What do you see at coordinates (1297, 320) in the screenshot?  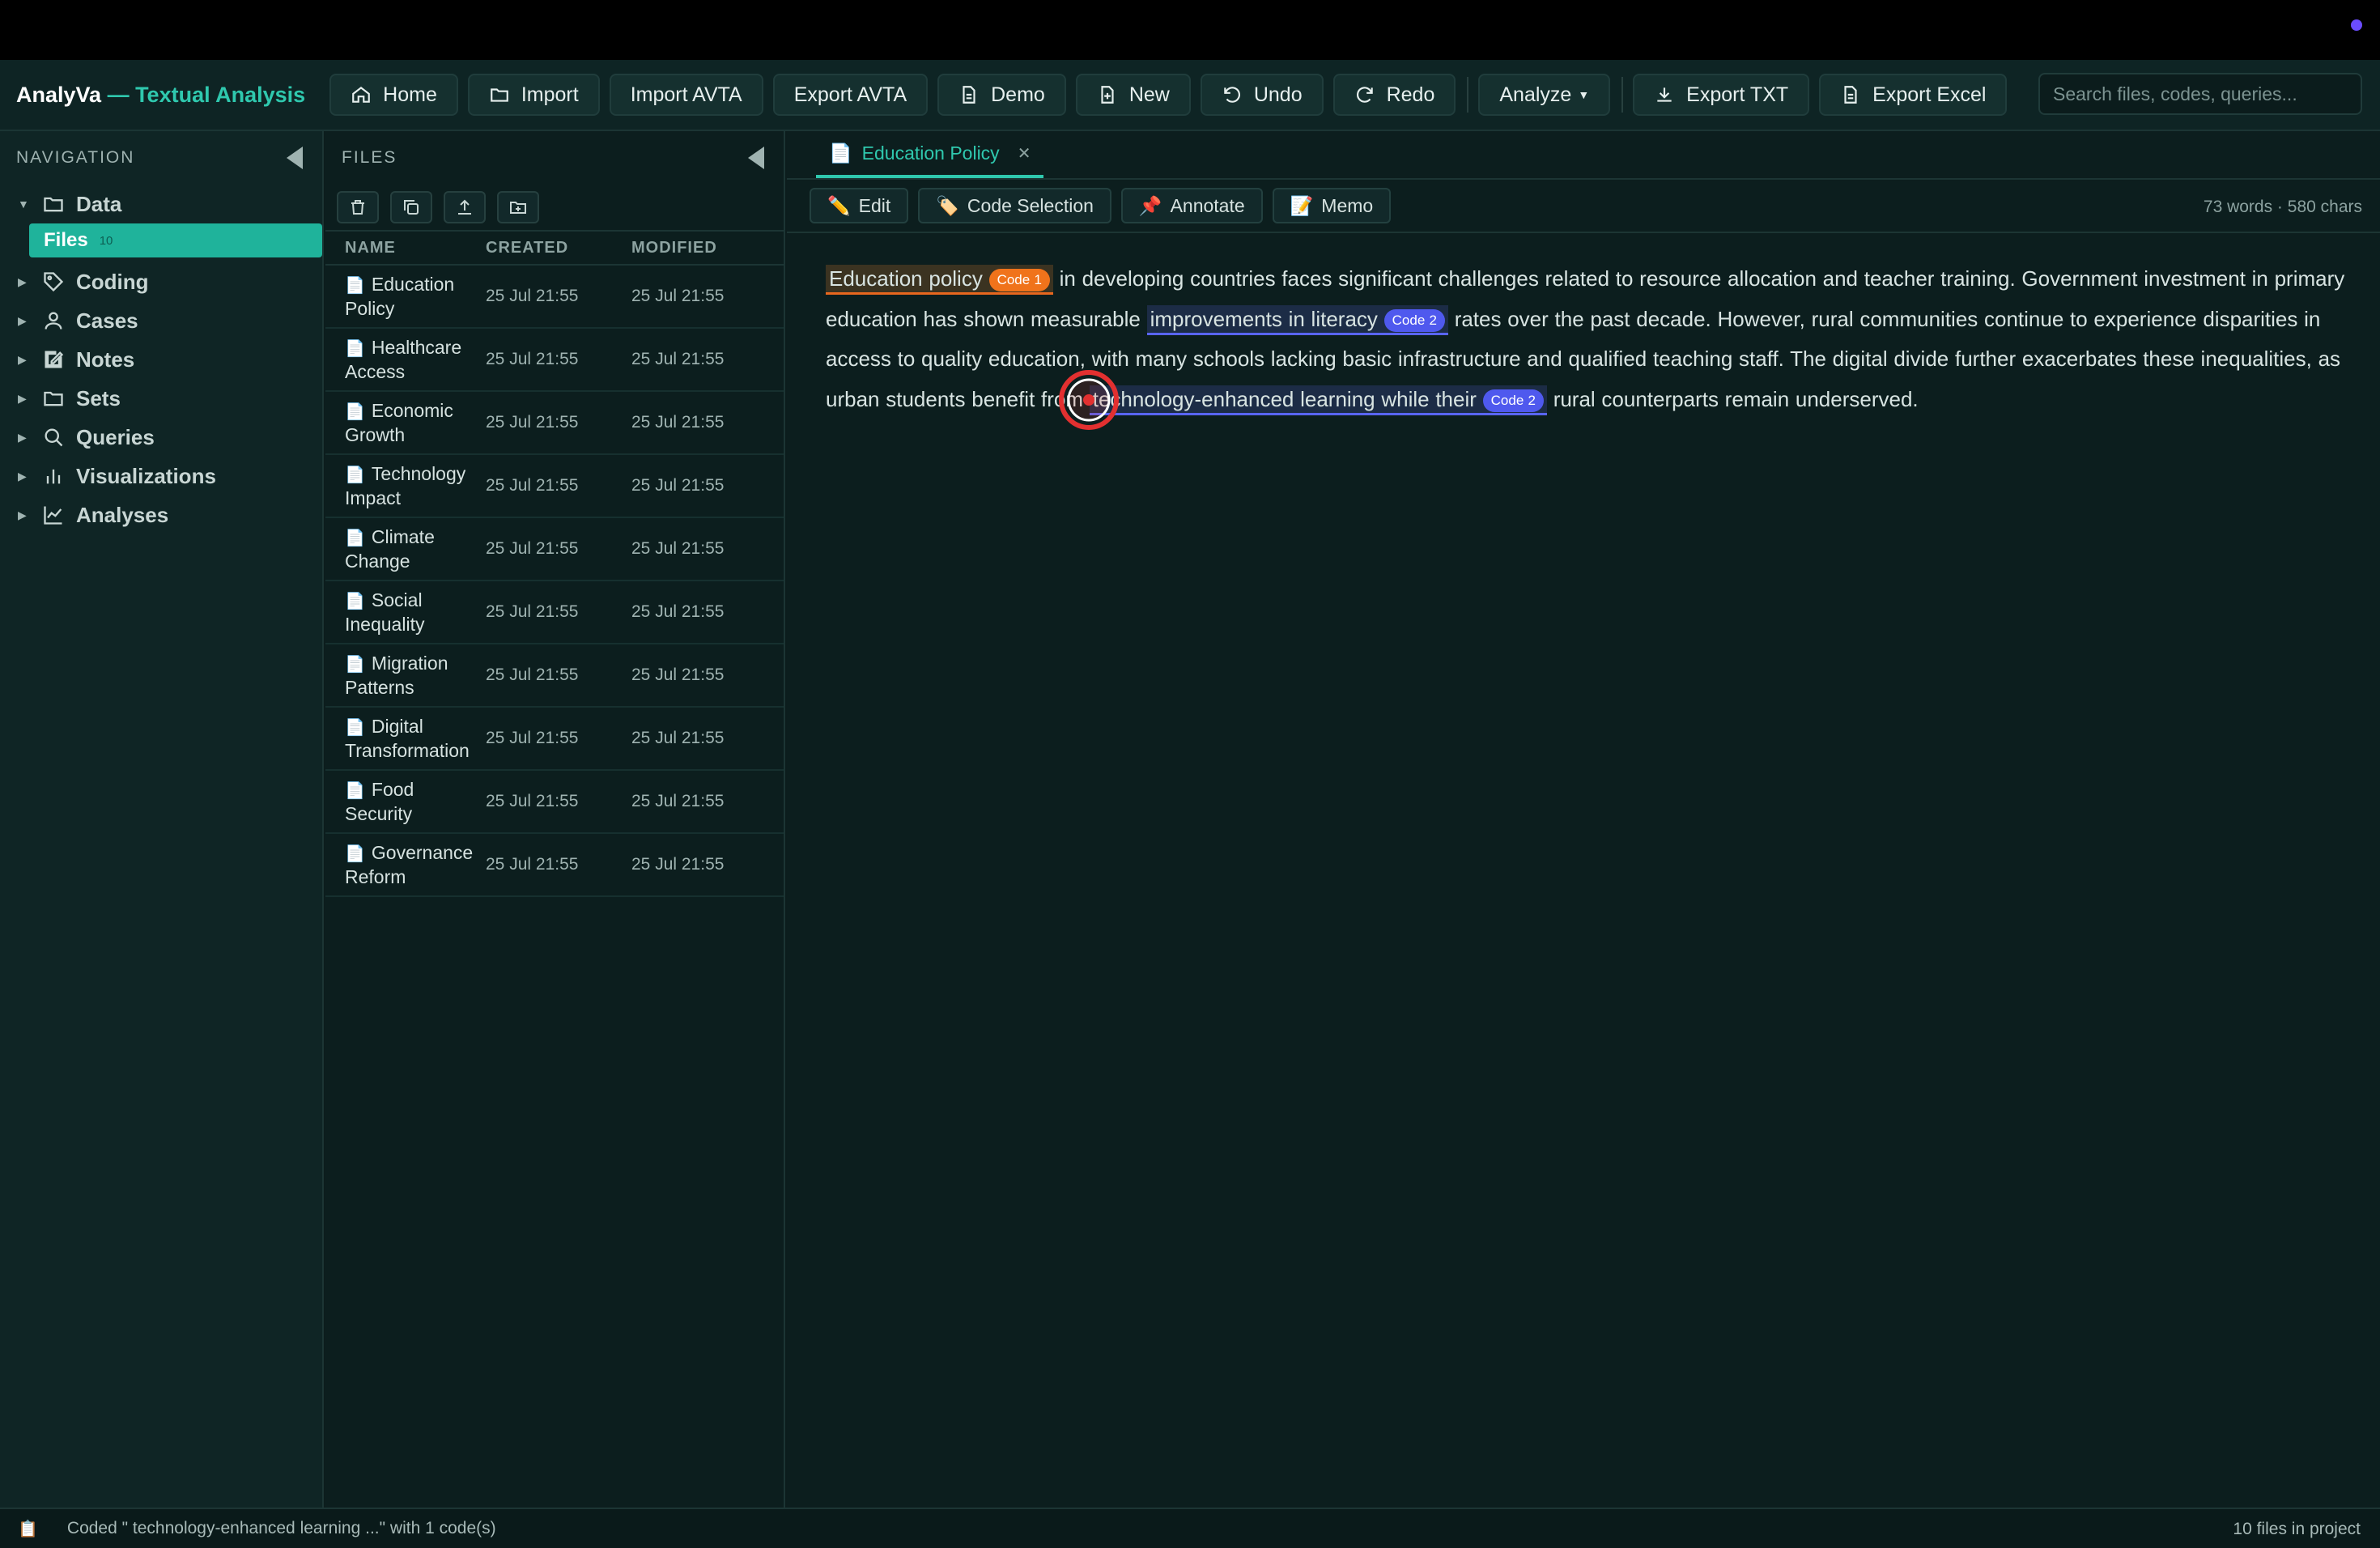 I see `coded-segment-code2: improvements in literacy Code 2` at bounding box center [1297, 320].